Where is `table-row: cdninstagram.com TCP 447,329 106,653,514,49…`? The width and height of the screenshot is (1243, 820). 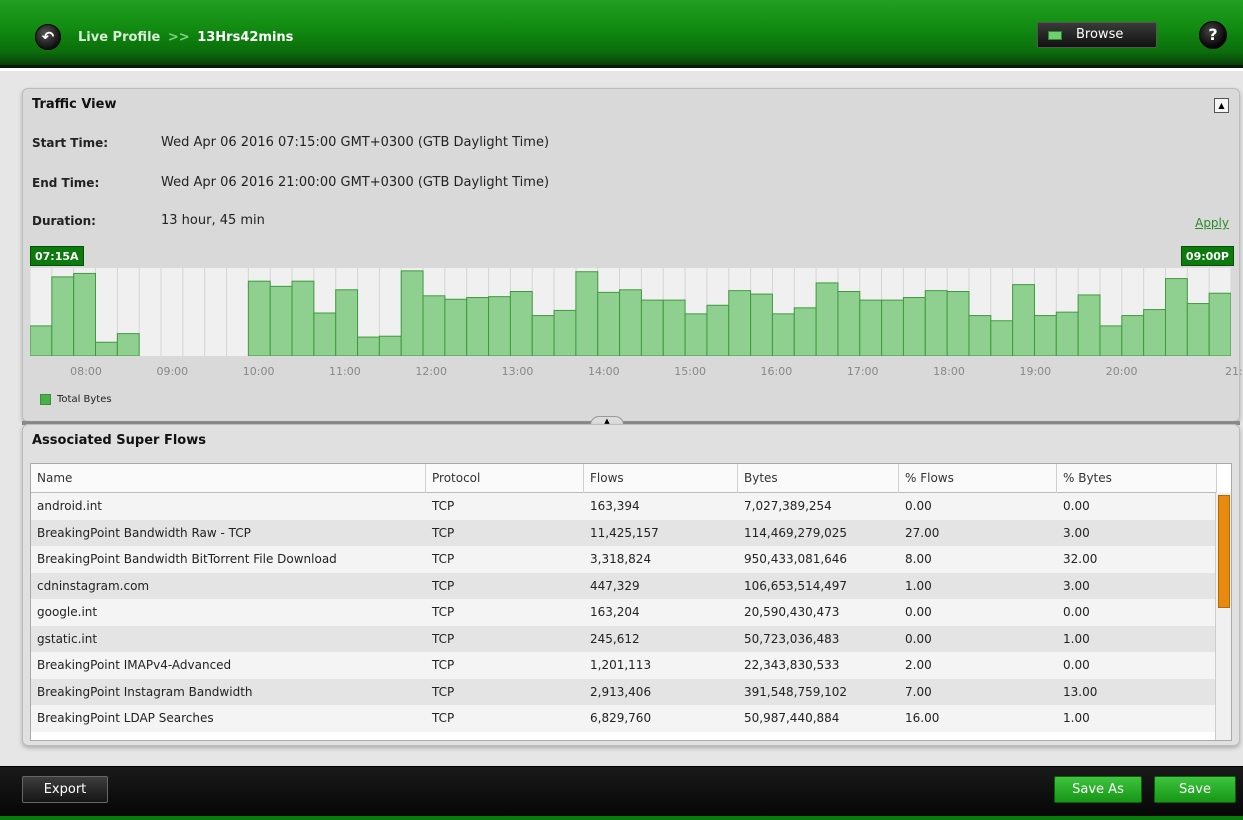 table-row: cdninstagram.com TCP 447,329 106,653,514,49… is located at coordinates (624, 585).